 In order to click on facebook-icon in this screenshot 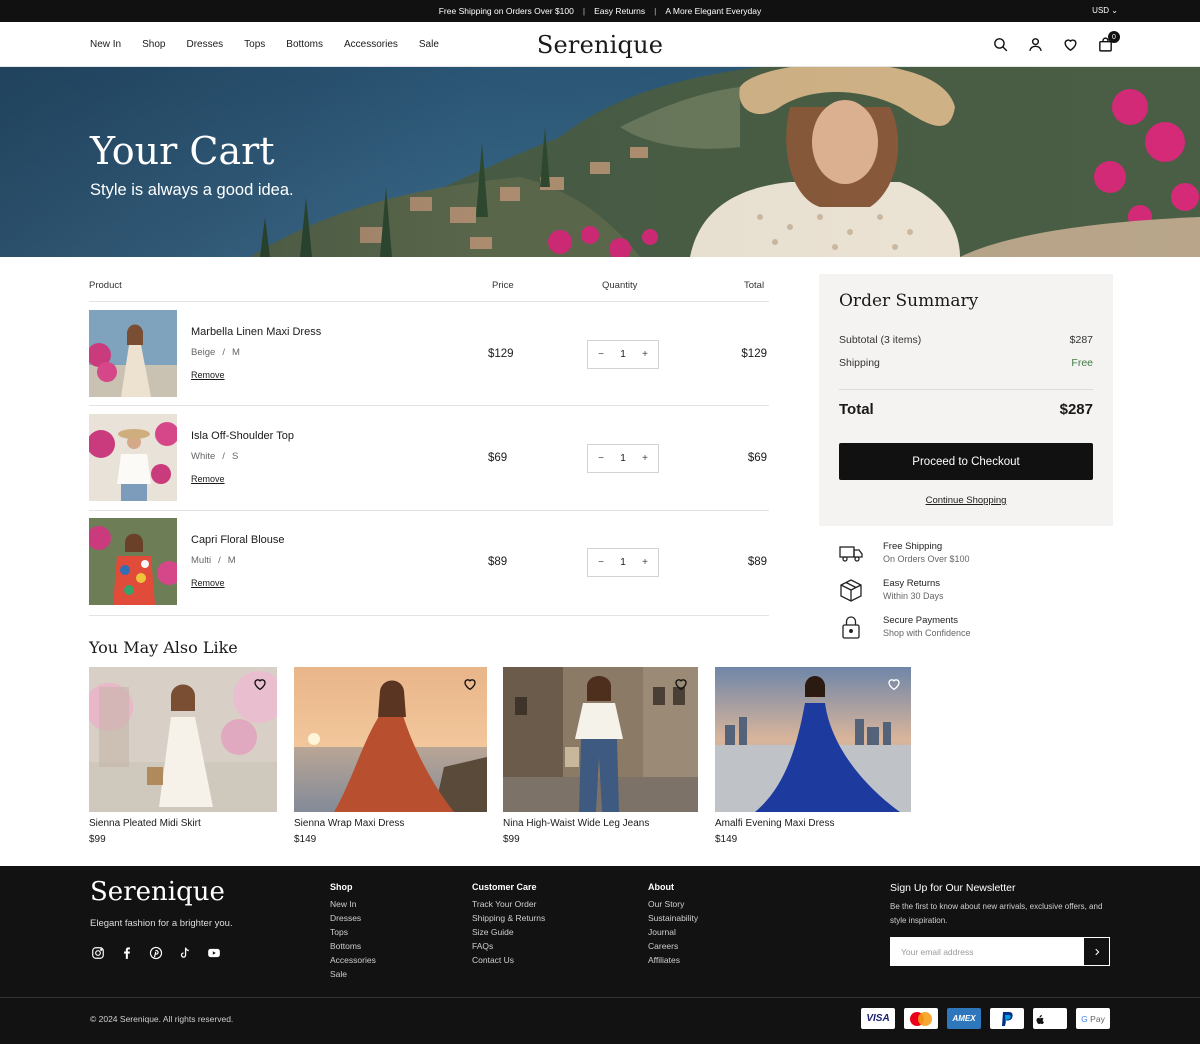, I will do `click(127, 953)`.